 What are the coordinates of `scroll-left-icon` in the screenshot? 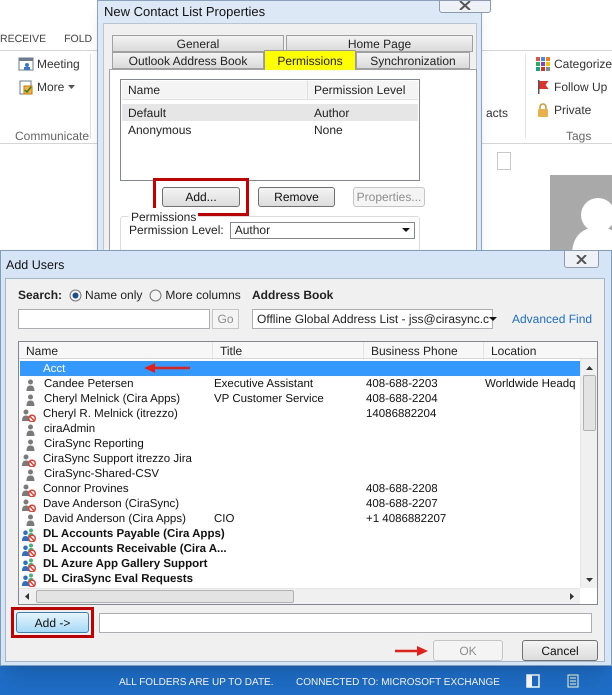 It's located at (27, 596).